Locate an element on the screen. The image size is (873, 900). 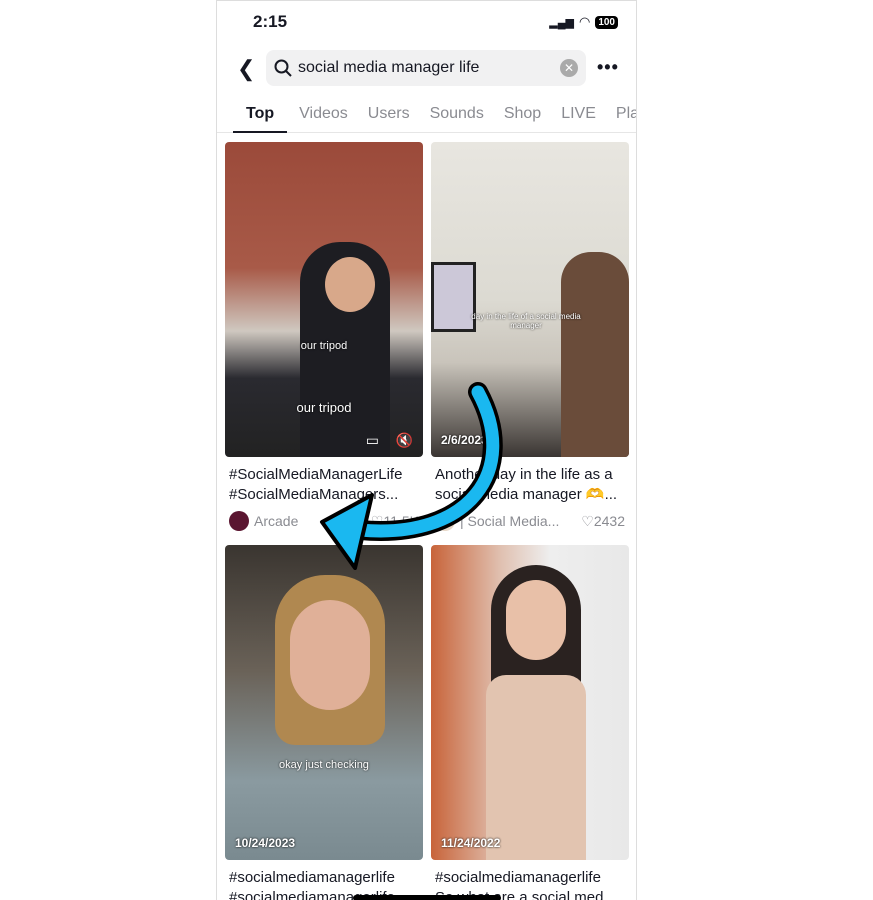
tab-users: Users is located at coordinates (387, 117).